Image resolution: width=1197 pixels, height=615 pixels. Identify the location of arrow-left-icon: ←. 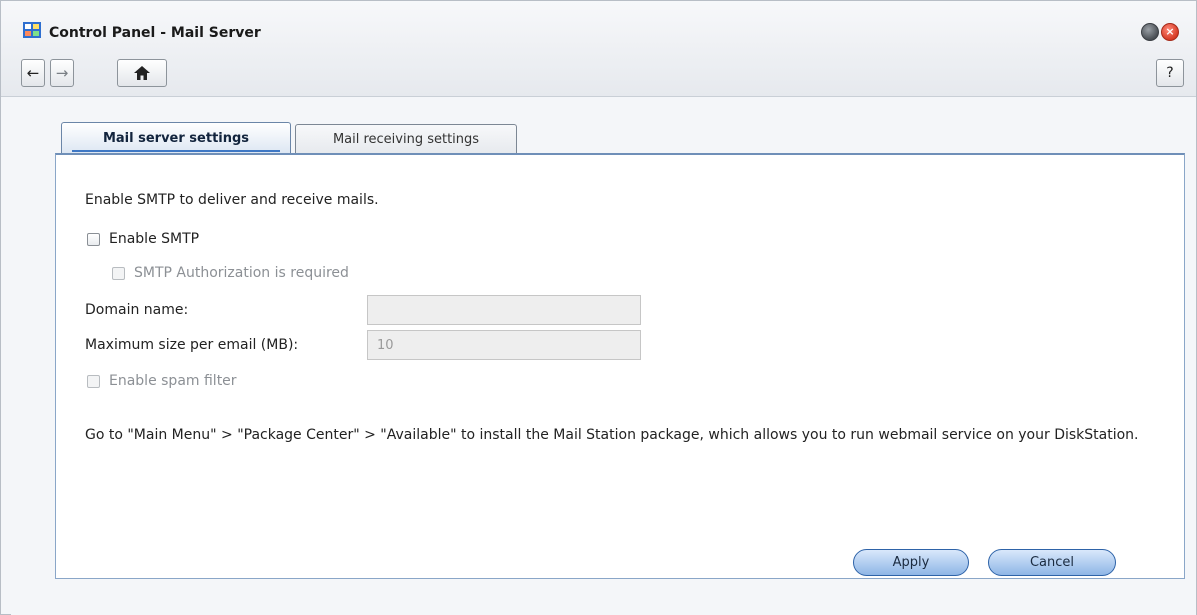
(33, 73).